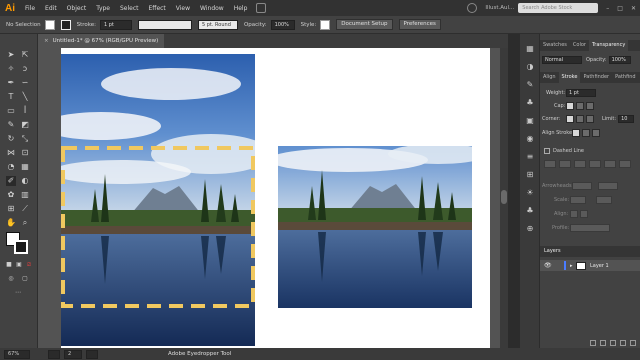 The height and width of the screenshot is (360, 640). What do you see at coordinates (25, 139) in the screenshot?
I see `scale-tool-icon: ⤡` at bounding box center [25, 139].